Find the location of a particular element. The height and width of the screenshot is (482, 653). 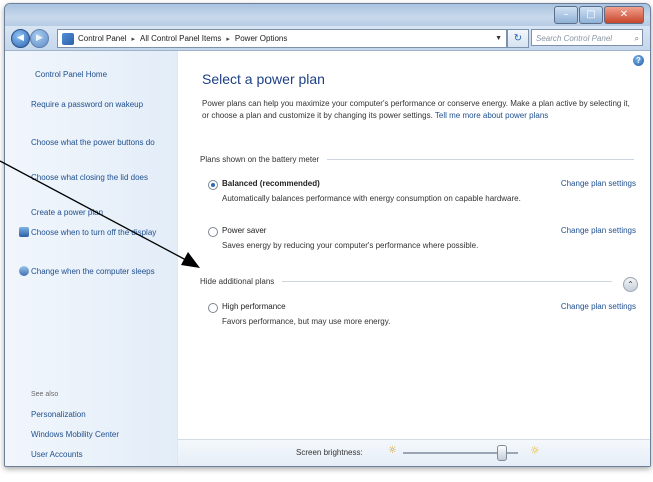

arrow-line is located at coordinates (93, 210).